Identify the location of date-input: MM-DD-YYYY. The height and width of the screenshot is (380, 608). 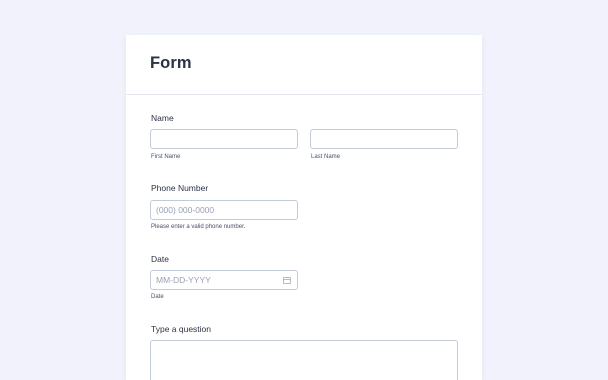
(224, 280).